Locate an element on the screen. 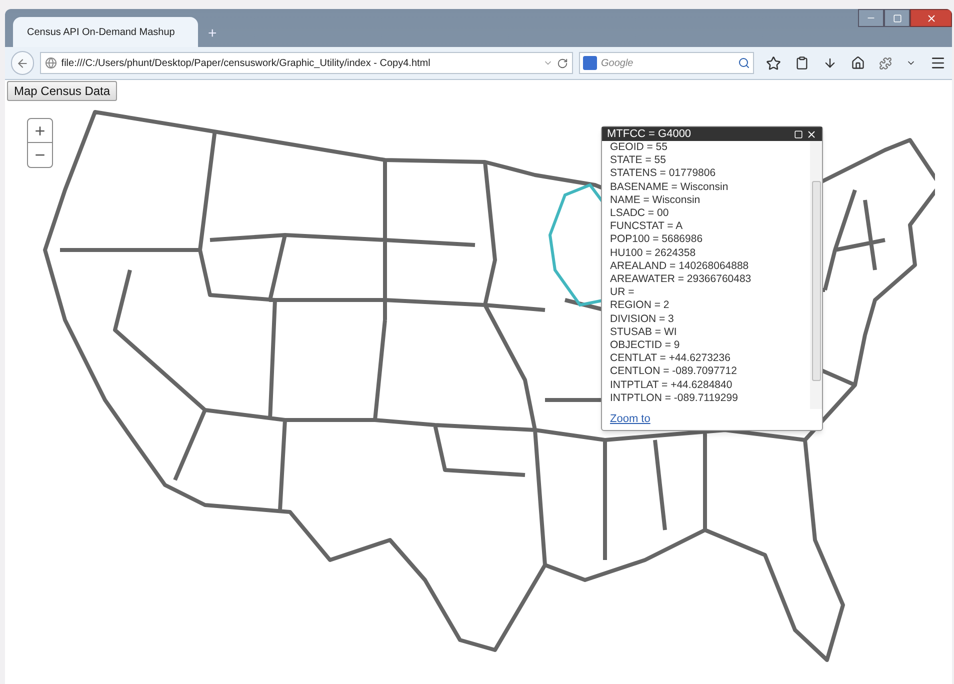  attribute-text: INTPTLAT = +44.6284840 is located at coordinates (672, 385).